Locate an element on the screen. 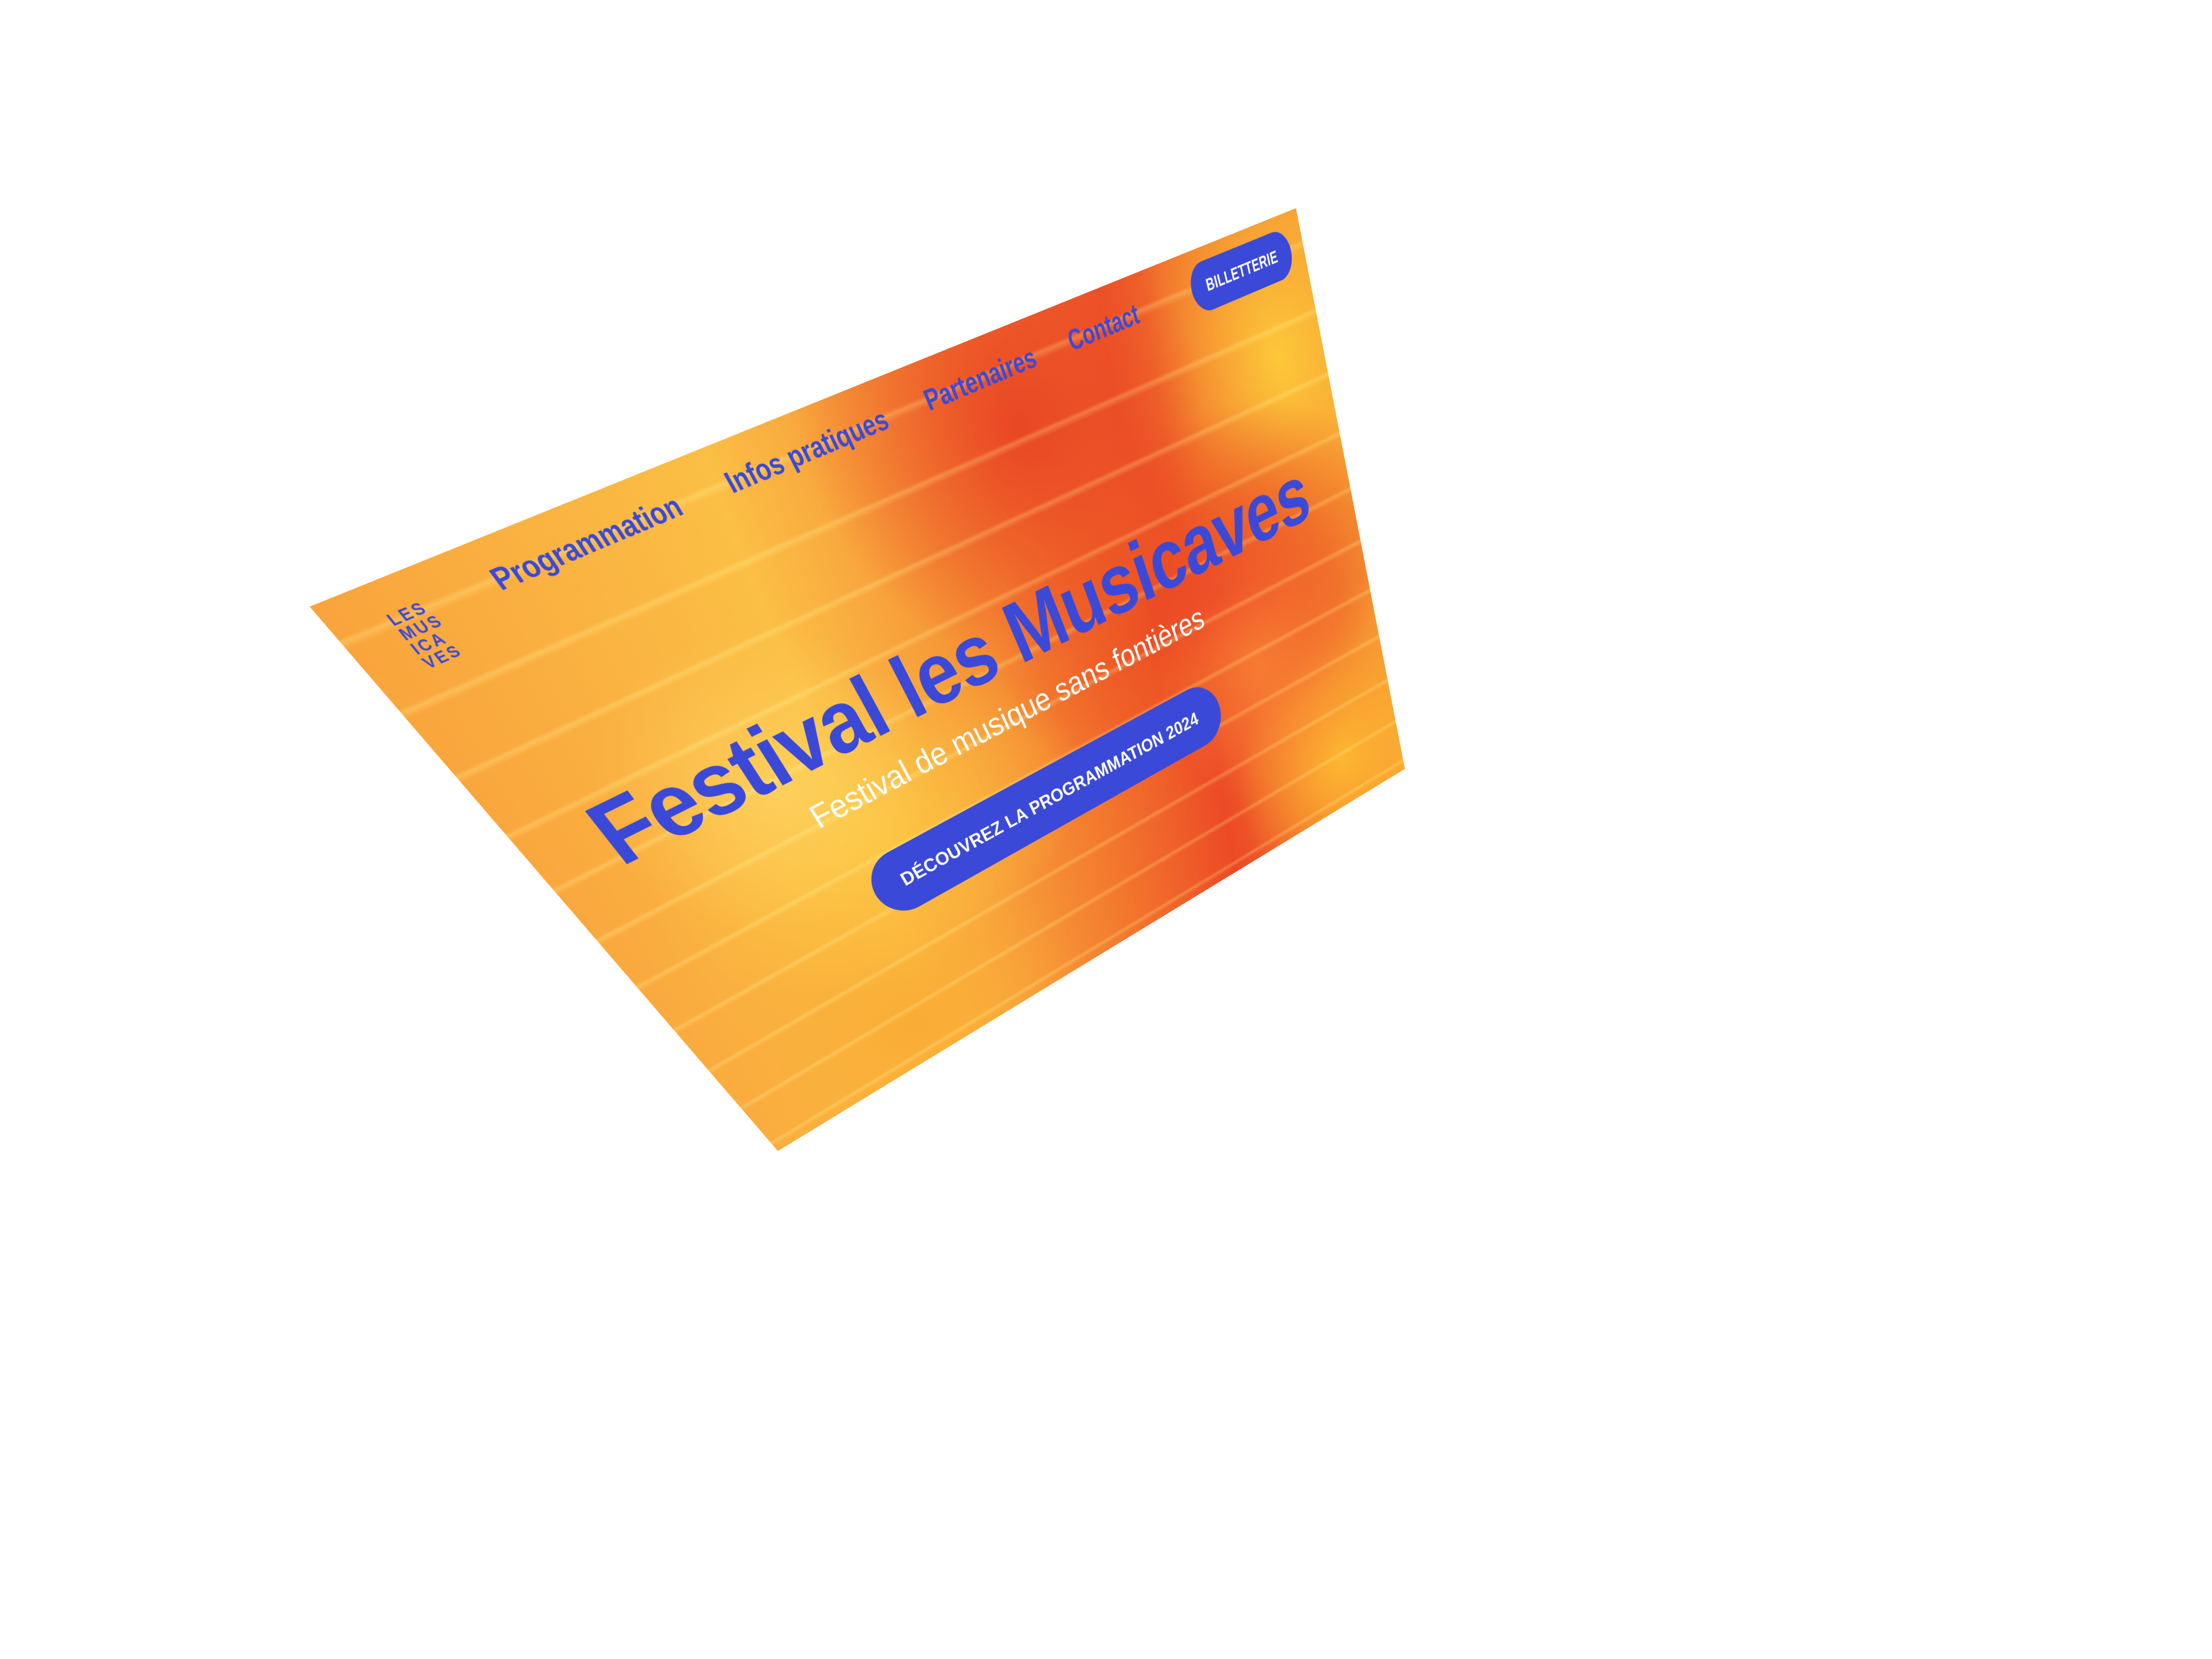  nav-item-partenaires: Partenaires is located at coordinates (980, 379).